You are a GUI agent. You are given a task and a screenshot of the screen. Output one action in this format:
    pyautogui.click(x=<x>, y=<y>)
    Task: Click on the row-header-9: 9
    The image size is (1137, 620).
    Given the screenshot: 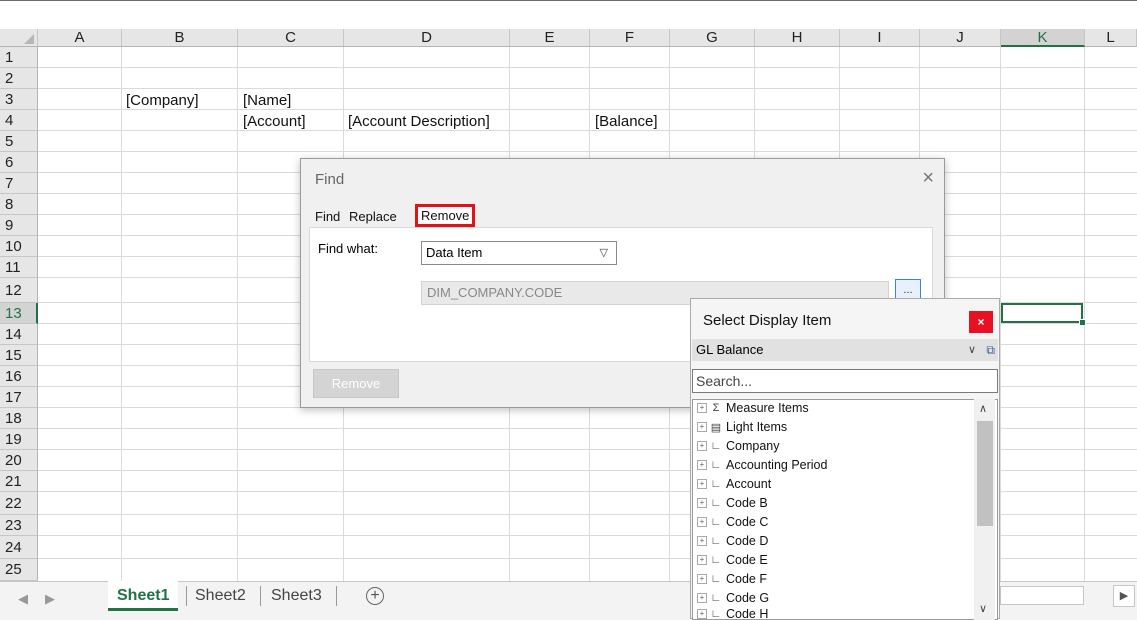 What is the action you would take?
    pyautogui.click(x=19, y=225)
    